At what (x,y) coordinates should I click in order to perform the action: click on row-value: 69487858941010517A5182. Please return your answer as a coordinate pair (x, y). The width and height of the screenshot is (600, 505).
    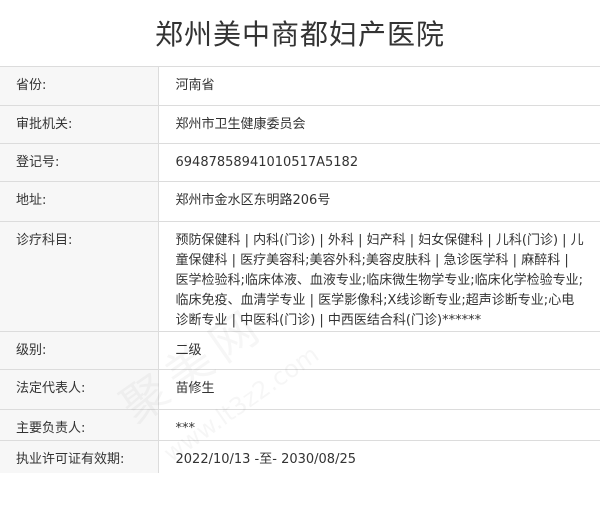
    Looking at the image, I should click on (379, 162).